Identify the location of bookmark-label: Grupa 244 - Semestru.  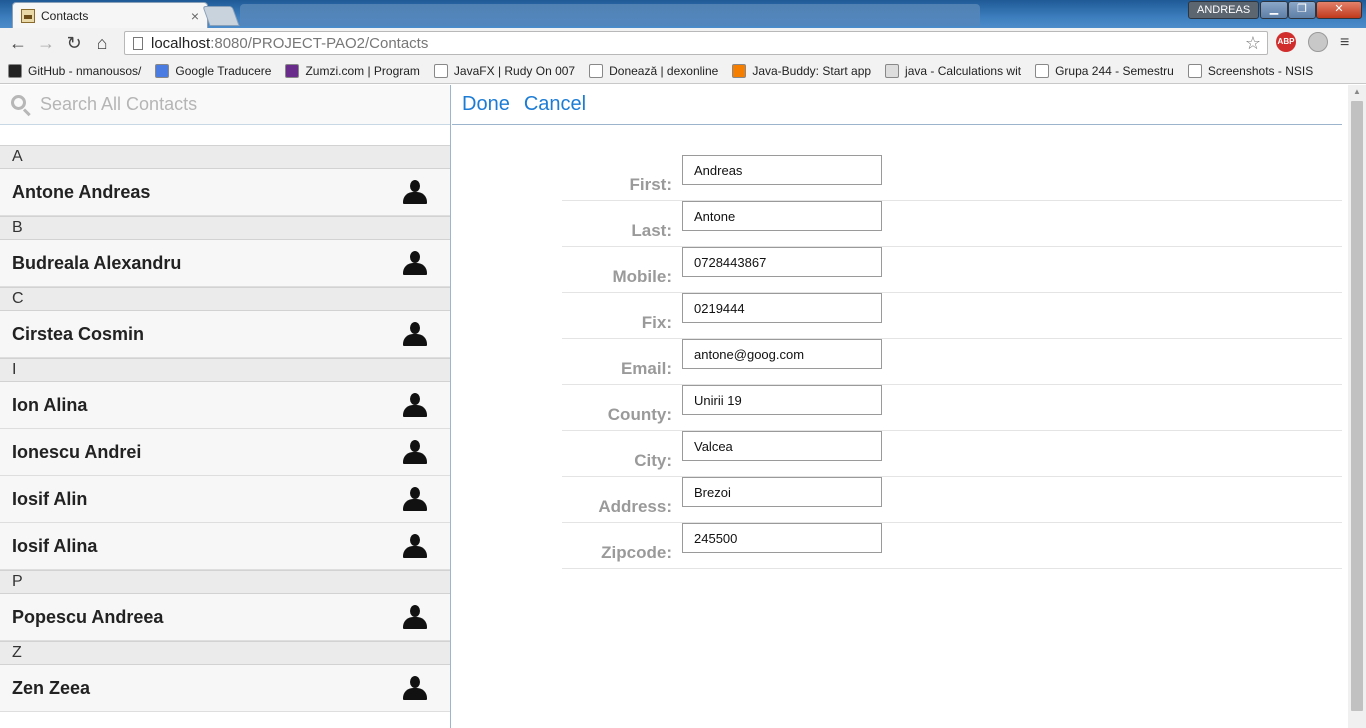
(1114, 70).